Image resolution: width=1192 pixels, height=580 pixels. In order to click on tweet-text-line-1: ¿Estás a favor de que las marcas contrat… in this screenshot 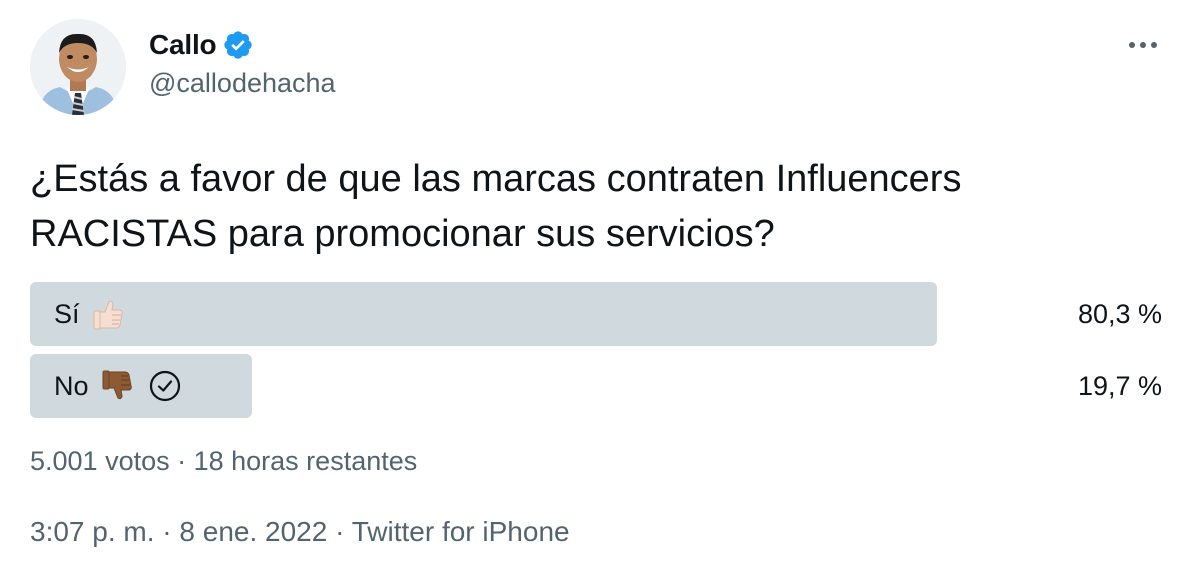, I will do `click(496, 179)`.